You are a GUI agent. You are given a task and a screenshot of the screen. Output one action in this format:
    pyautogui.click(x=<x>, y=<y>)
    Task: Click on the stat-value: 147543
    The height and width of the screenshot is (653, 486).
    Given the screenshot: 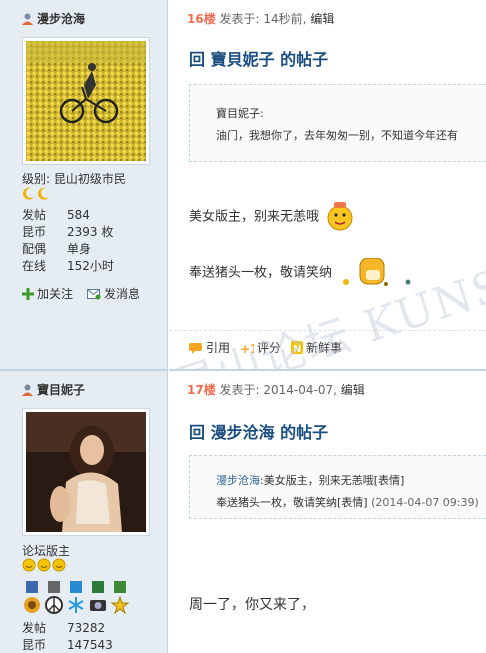 What is the action you would take?
    pyautogui.click(x=90, y=645)
    